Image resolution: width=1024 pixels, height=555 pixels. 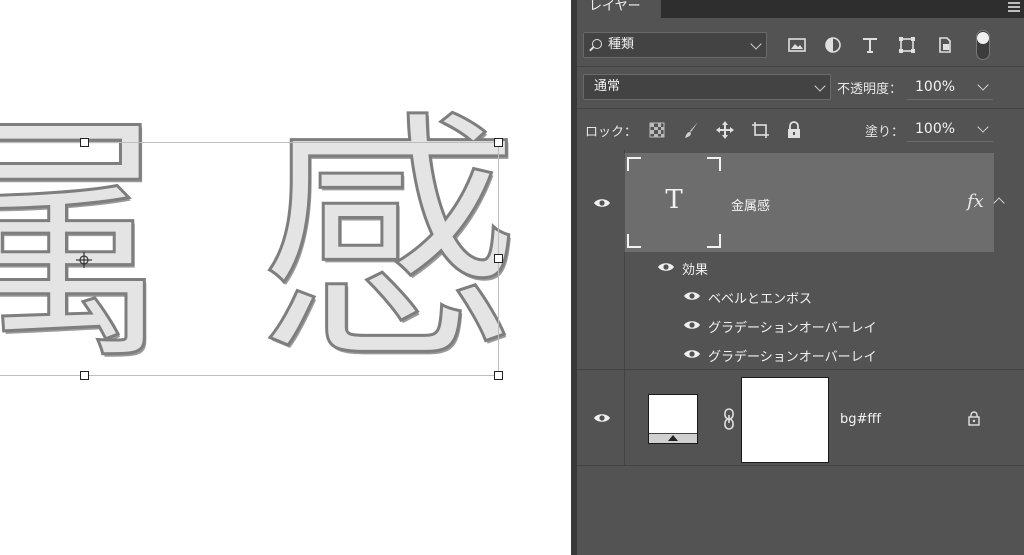 I want to click on layer-name-bg: bg#fff, so click(x=860, y=419).